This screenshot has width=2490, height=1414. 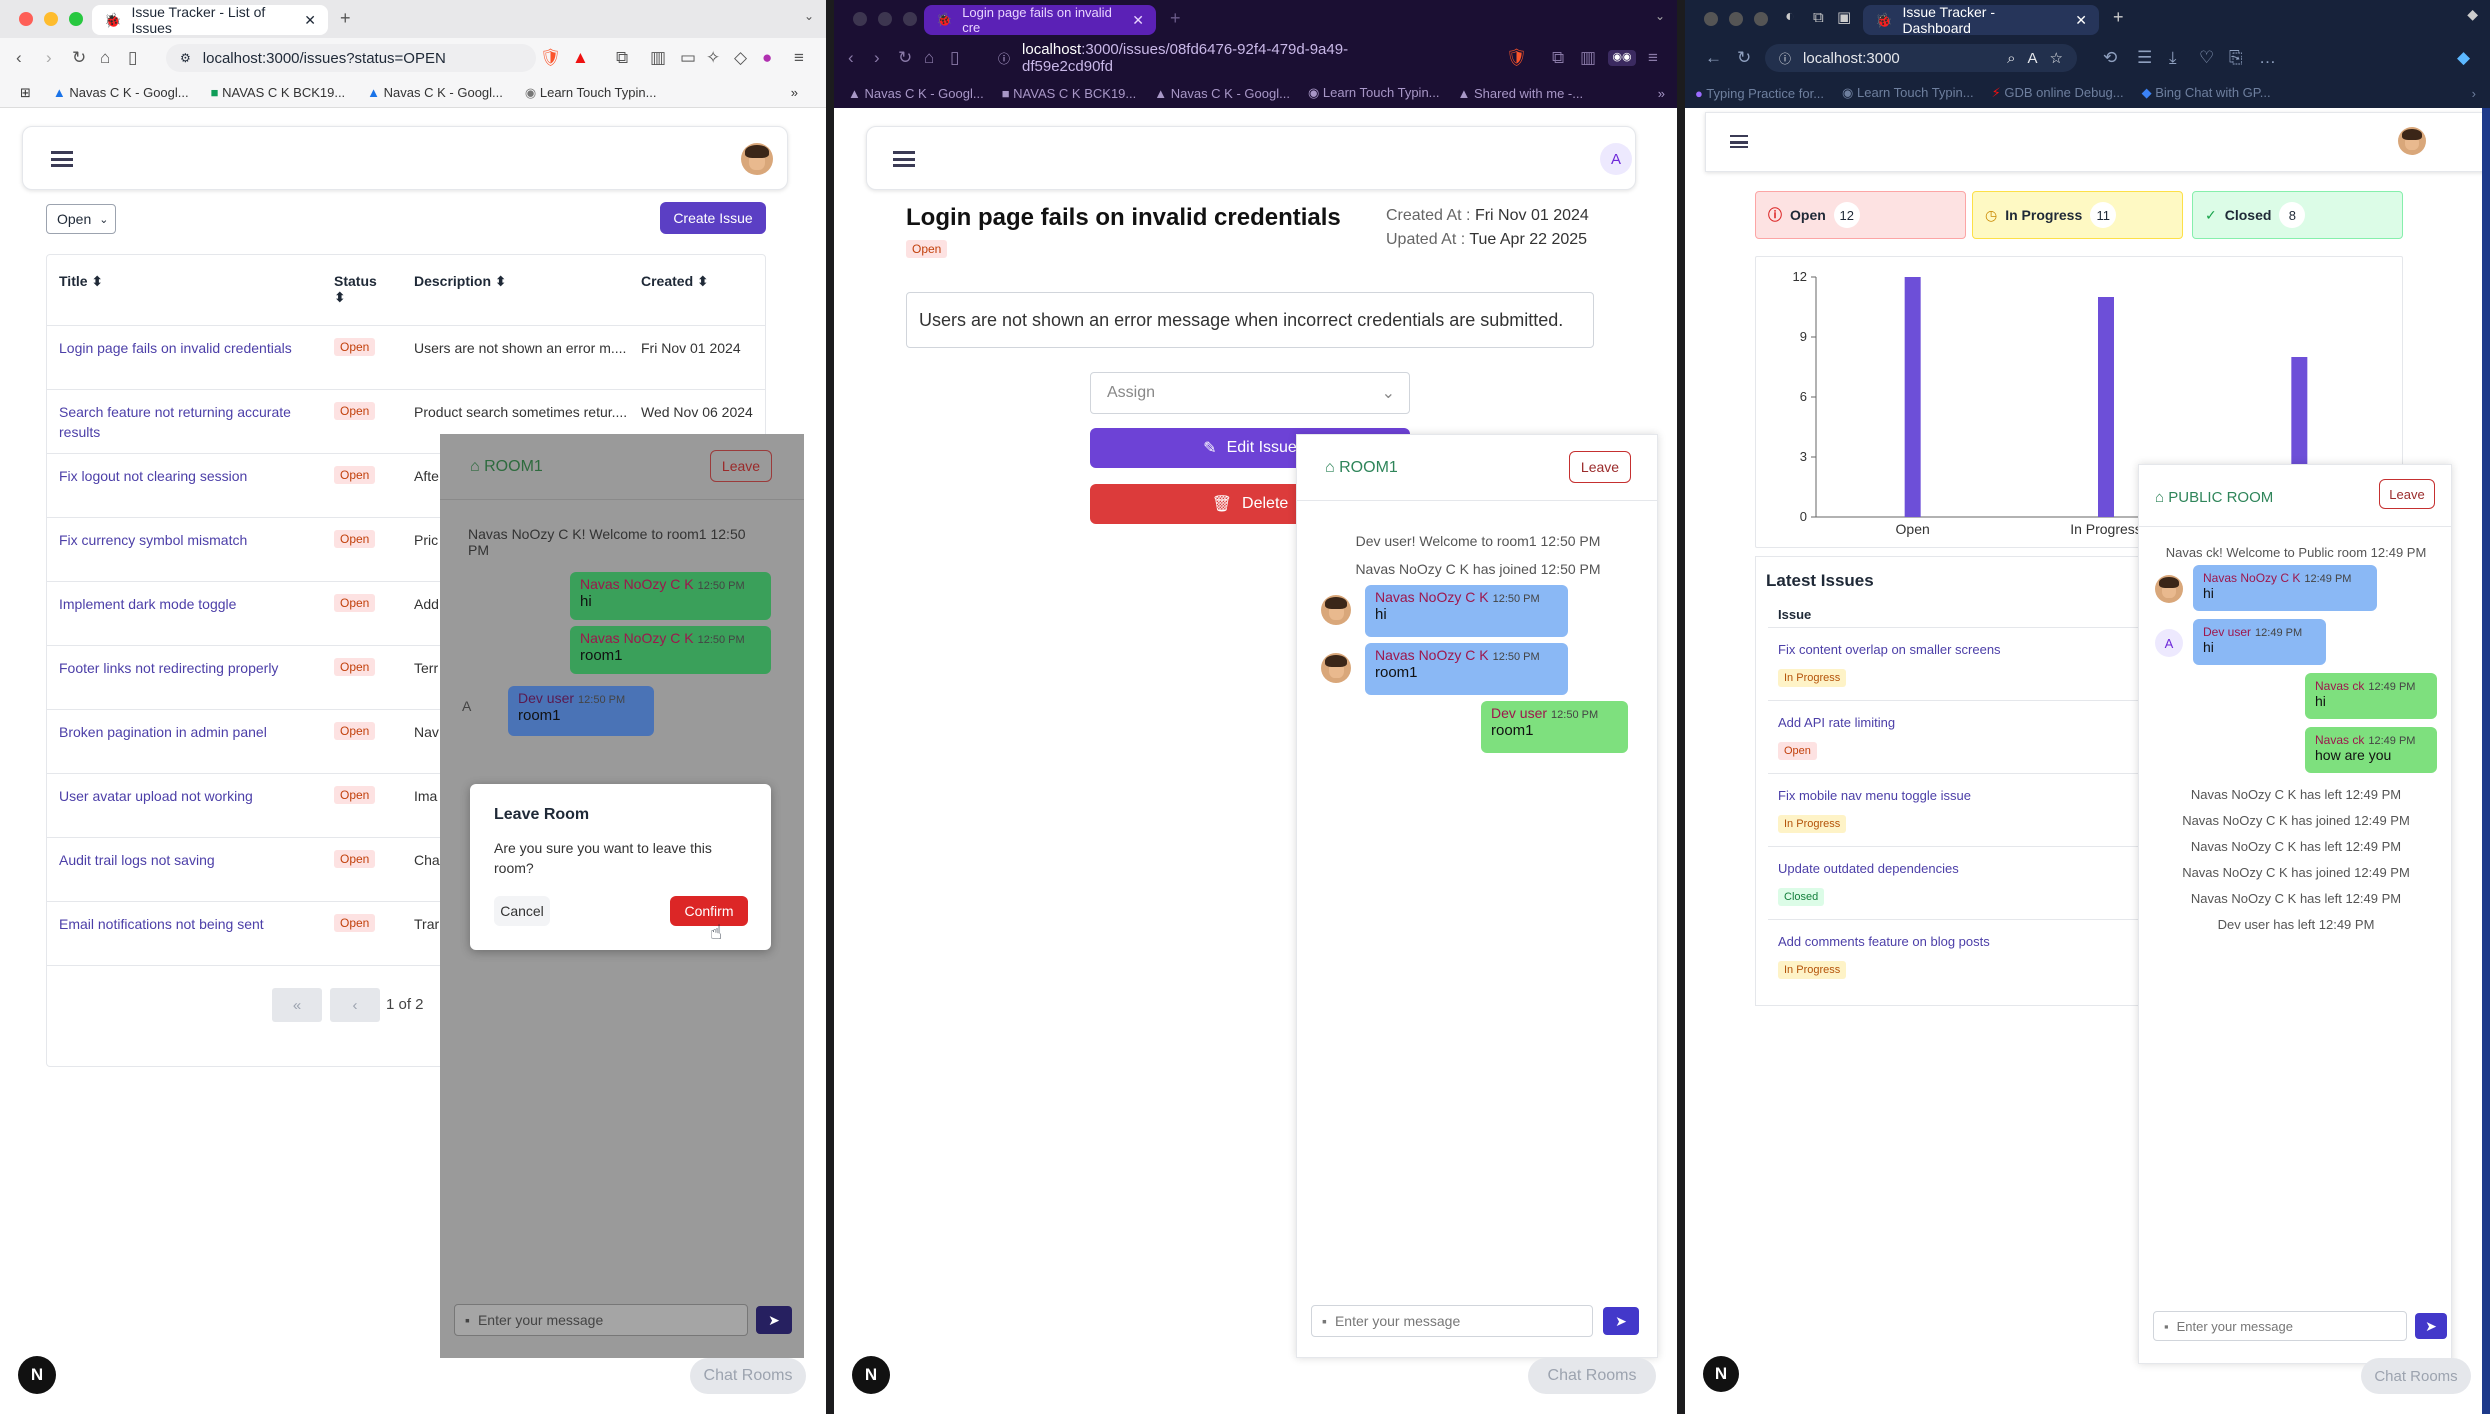 What do you see at coordinates (522, 911) in the screenshot?
I see `cancel-button: Cancel` at bounding box center [522, 911].